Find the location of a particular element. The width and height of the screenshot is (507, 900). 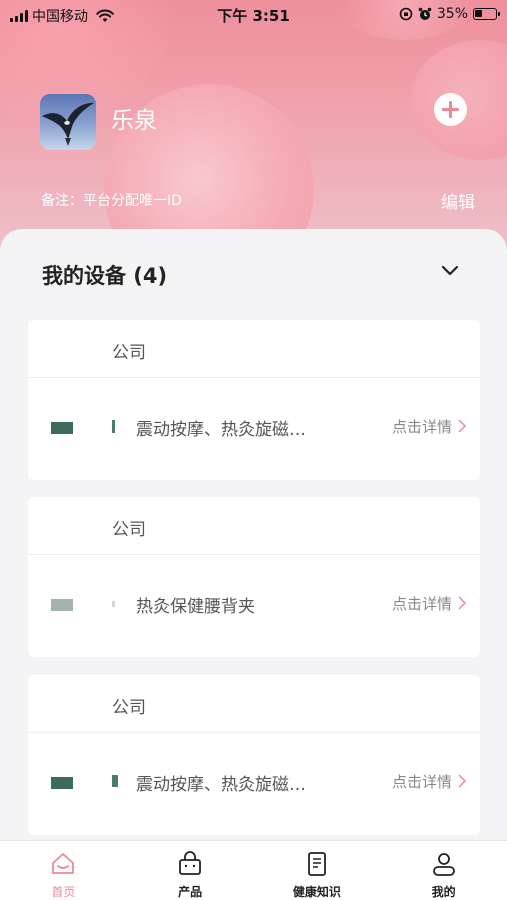

tab-health-knowledge: 健康知识 is located at coordinates (317, 870).